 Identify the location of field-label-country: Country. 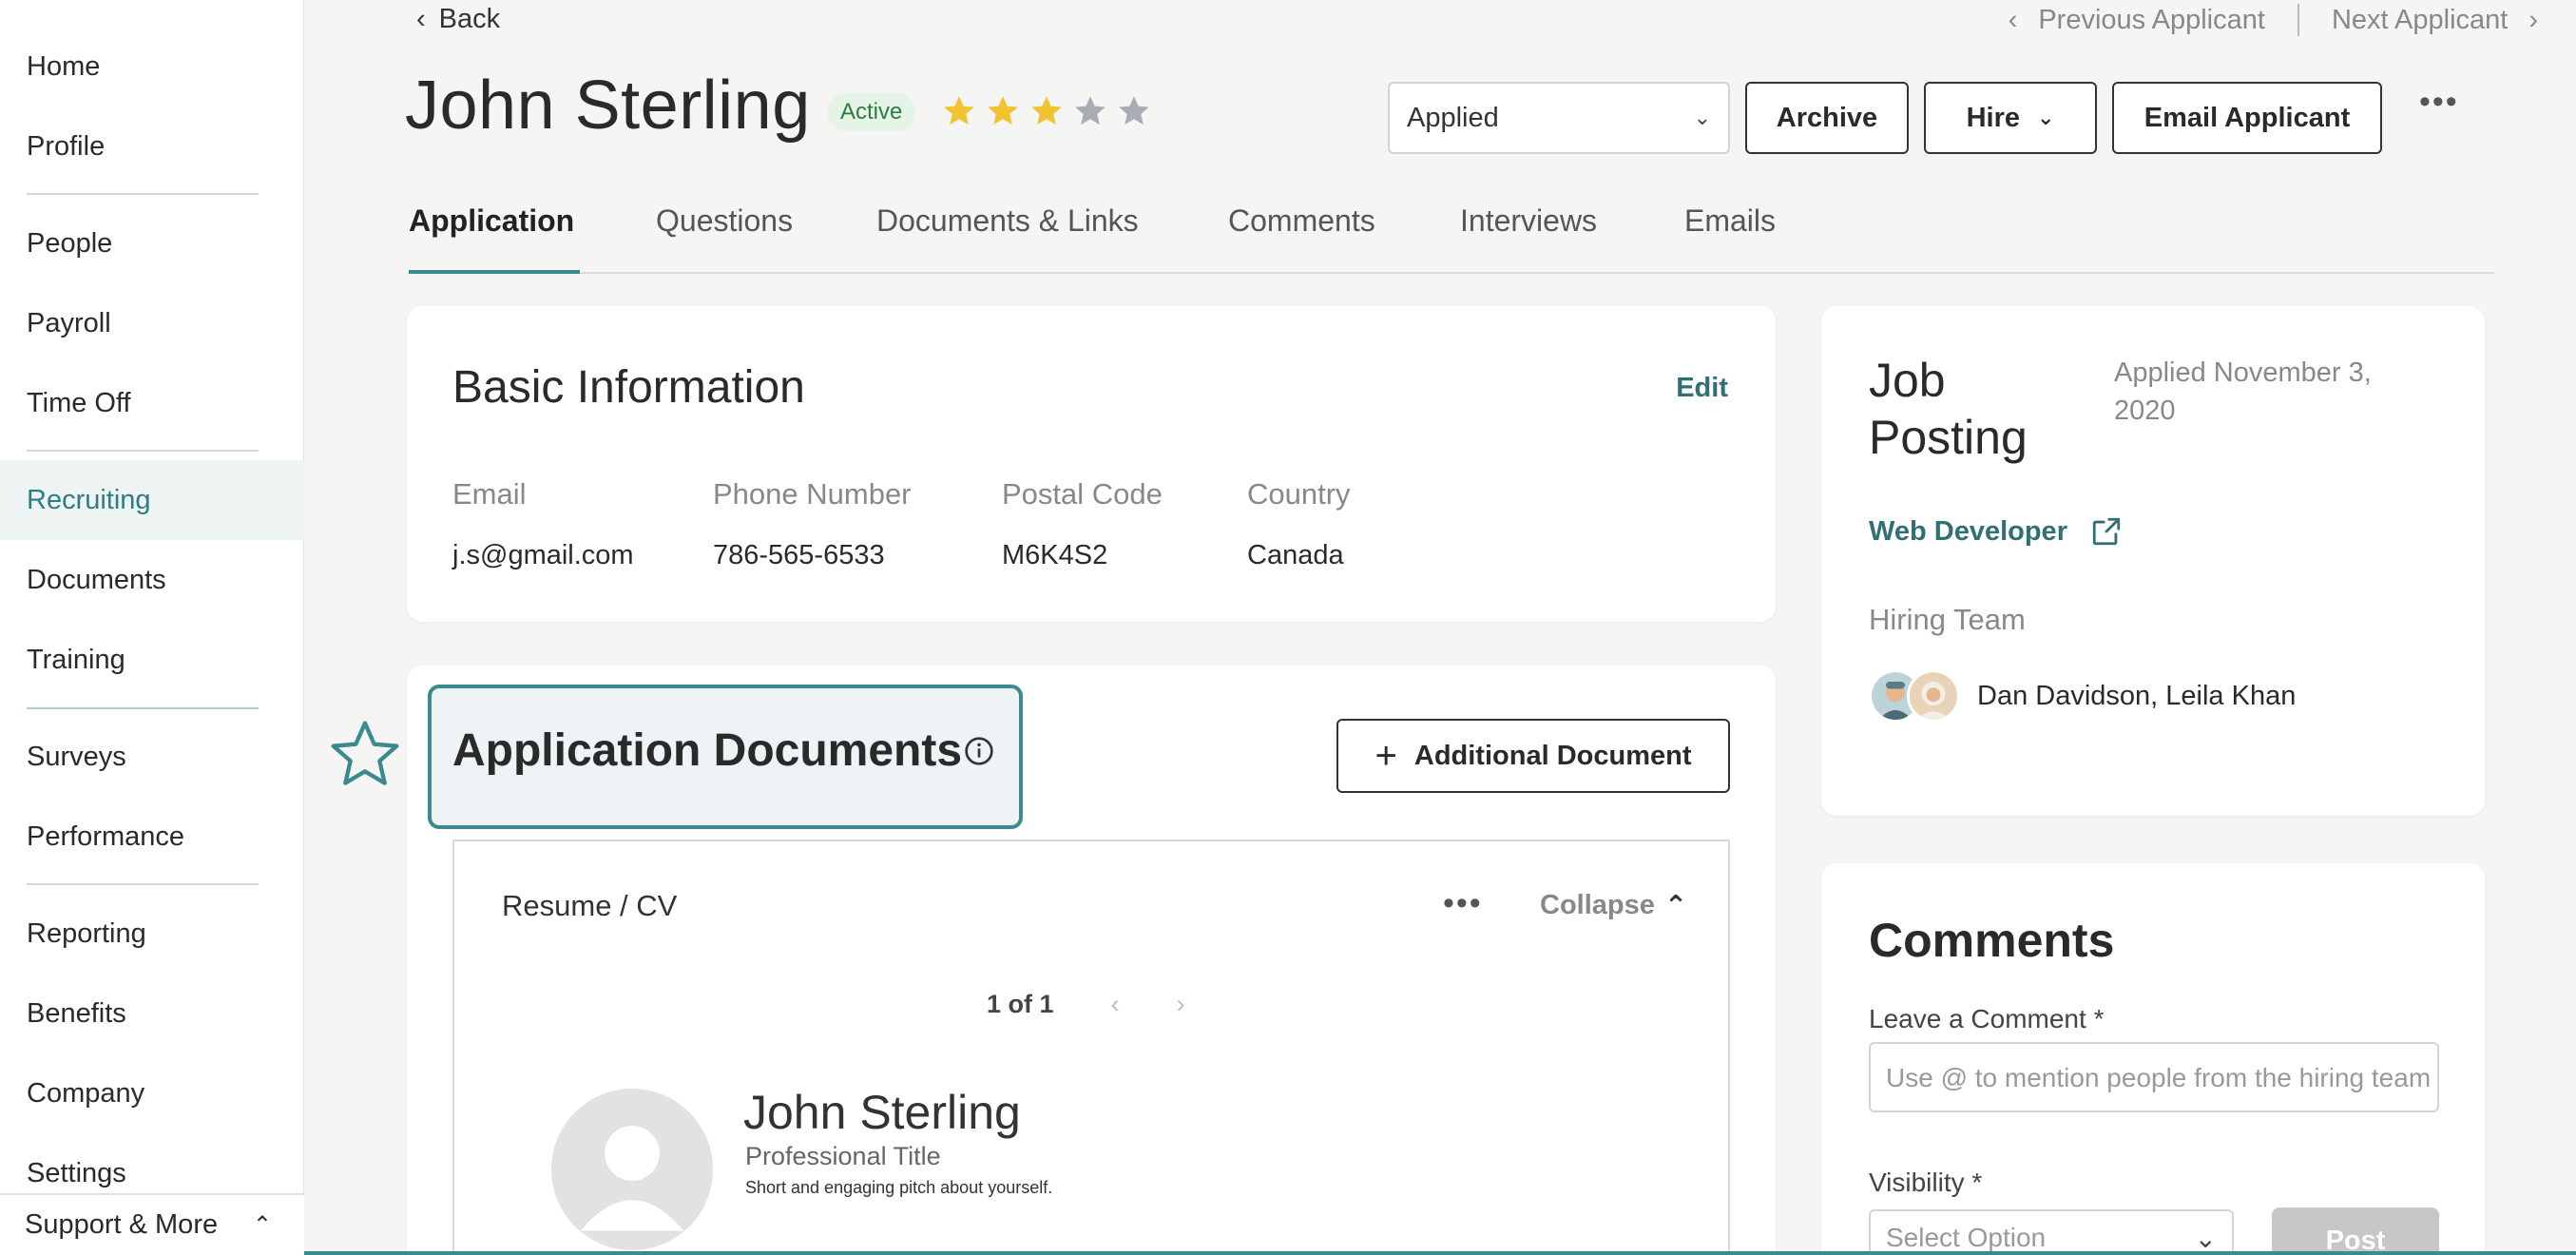
(1299, 494).